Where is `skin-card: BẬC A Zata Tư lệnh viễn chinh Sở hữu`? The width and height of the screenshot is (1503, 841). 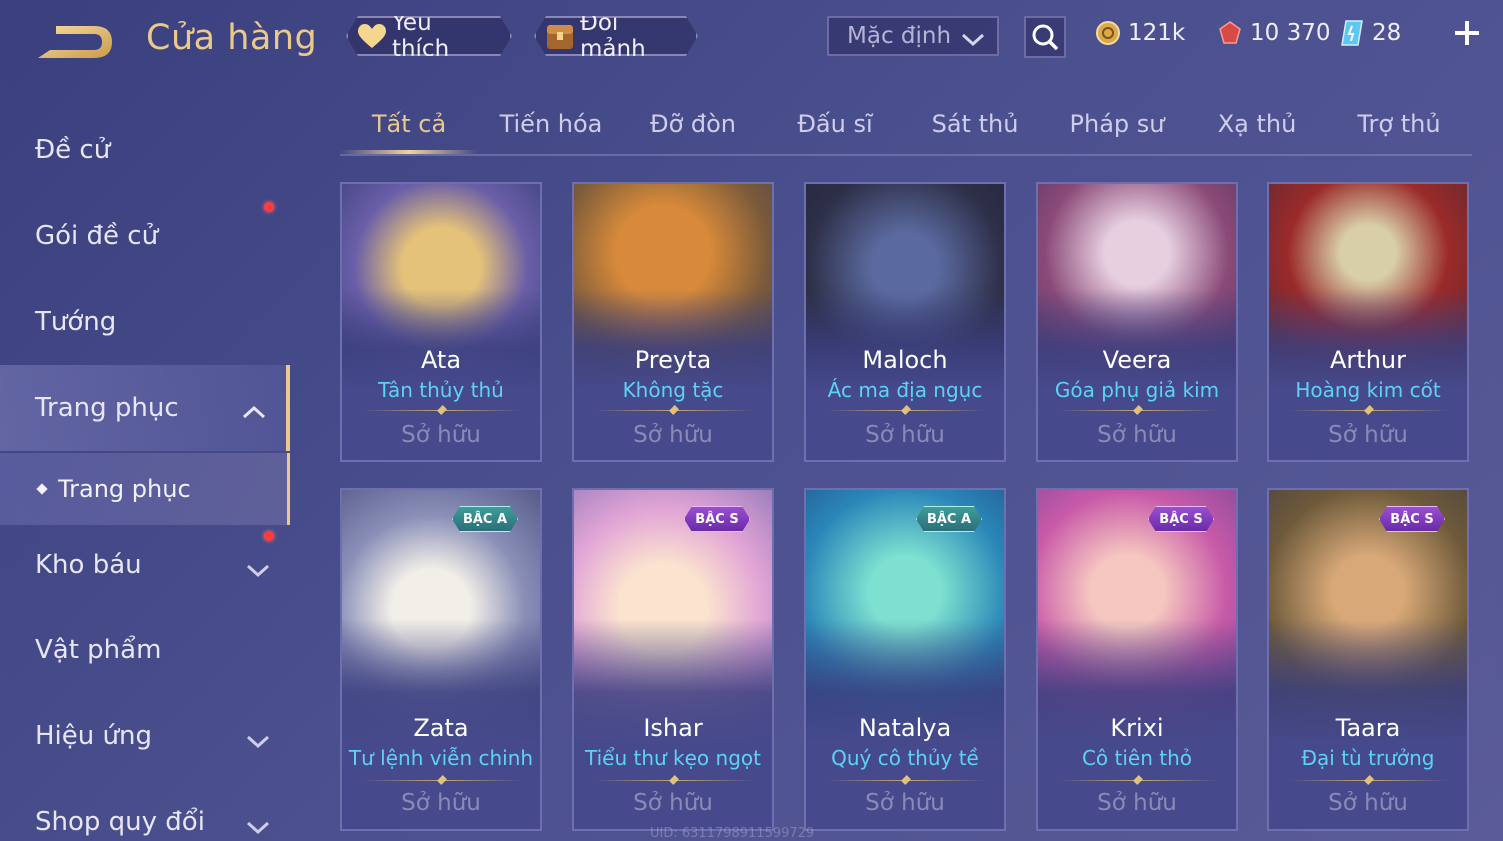
skin-card: BẬC A Zata Tư lệnh viễn chinh Sở hữu is located at coordinates (441, 659).